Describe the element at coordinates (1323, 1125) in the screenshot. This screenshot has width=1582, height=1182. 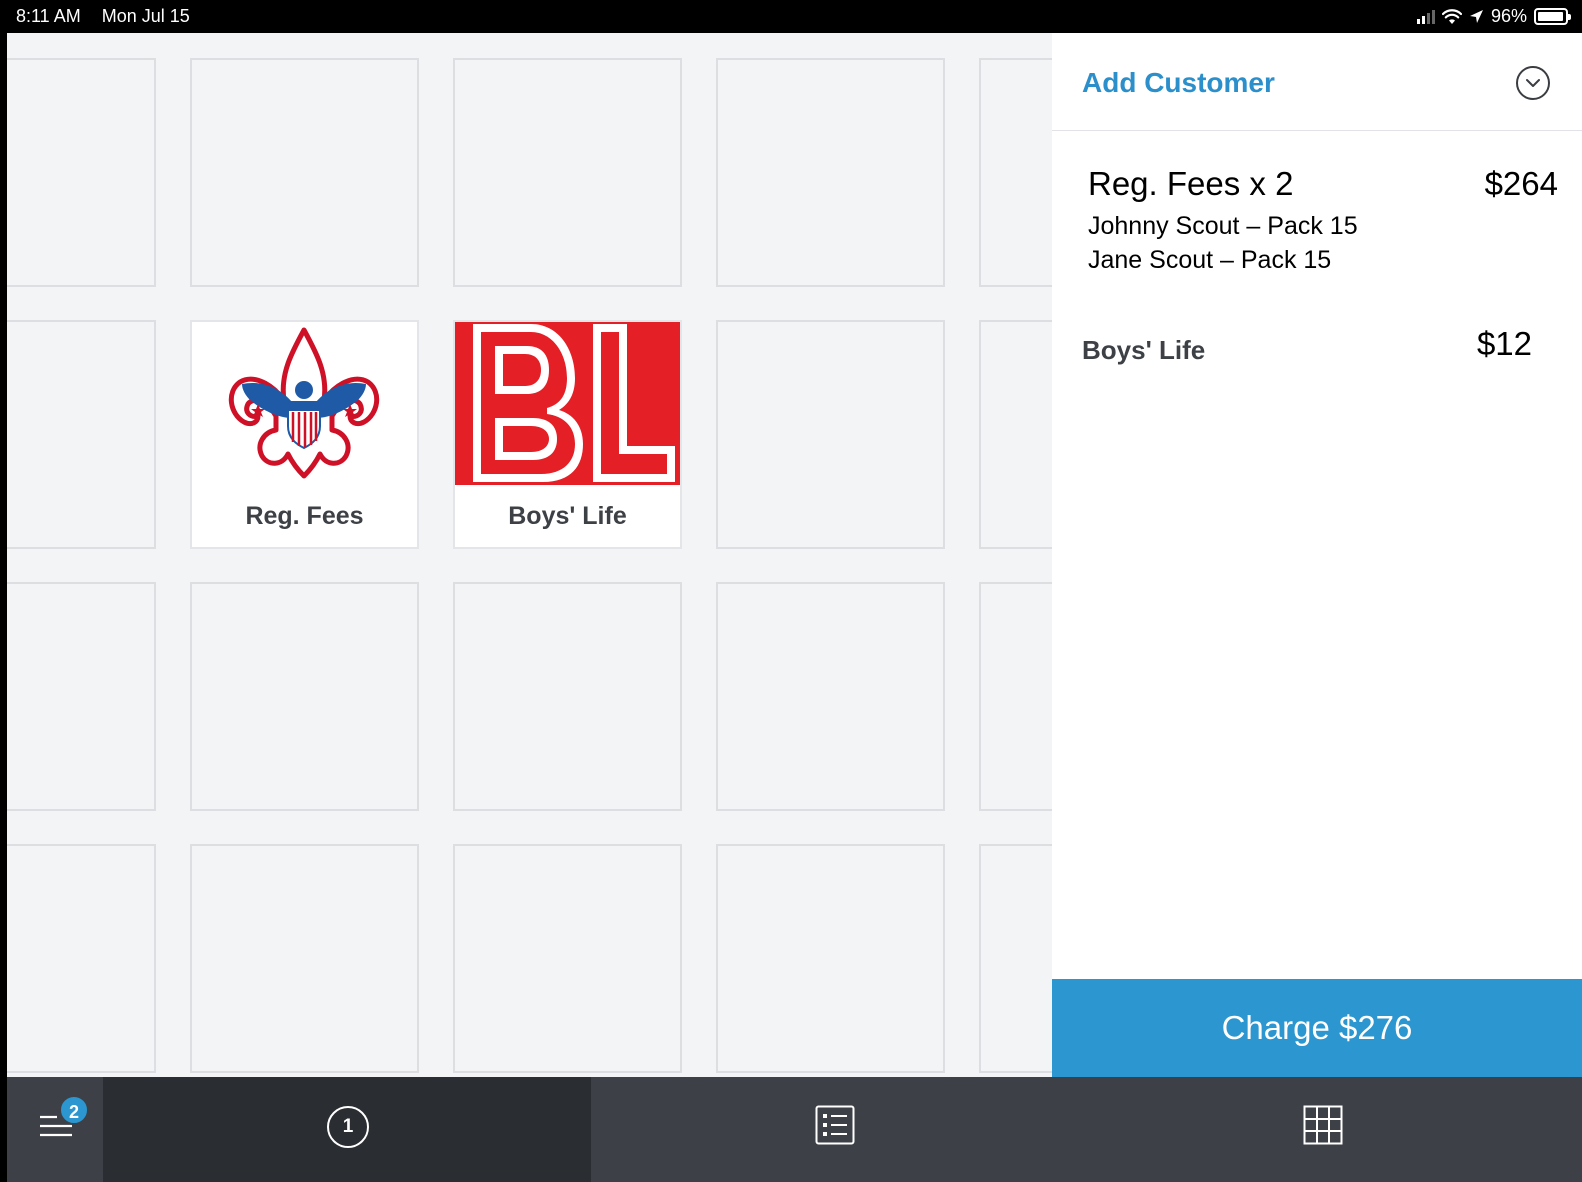
I see `grid-icon` at that location.